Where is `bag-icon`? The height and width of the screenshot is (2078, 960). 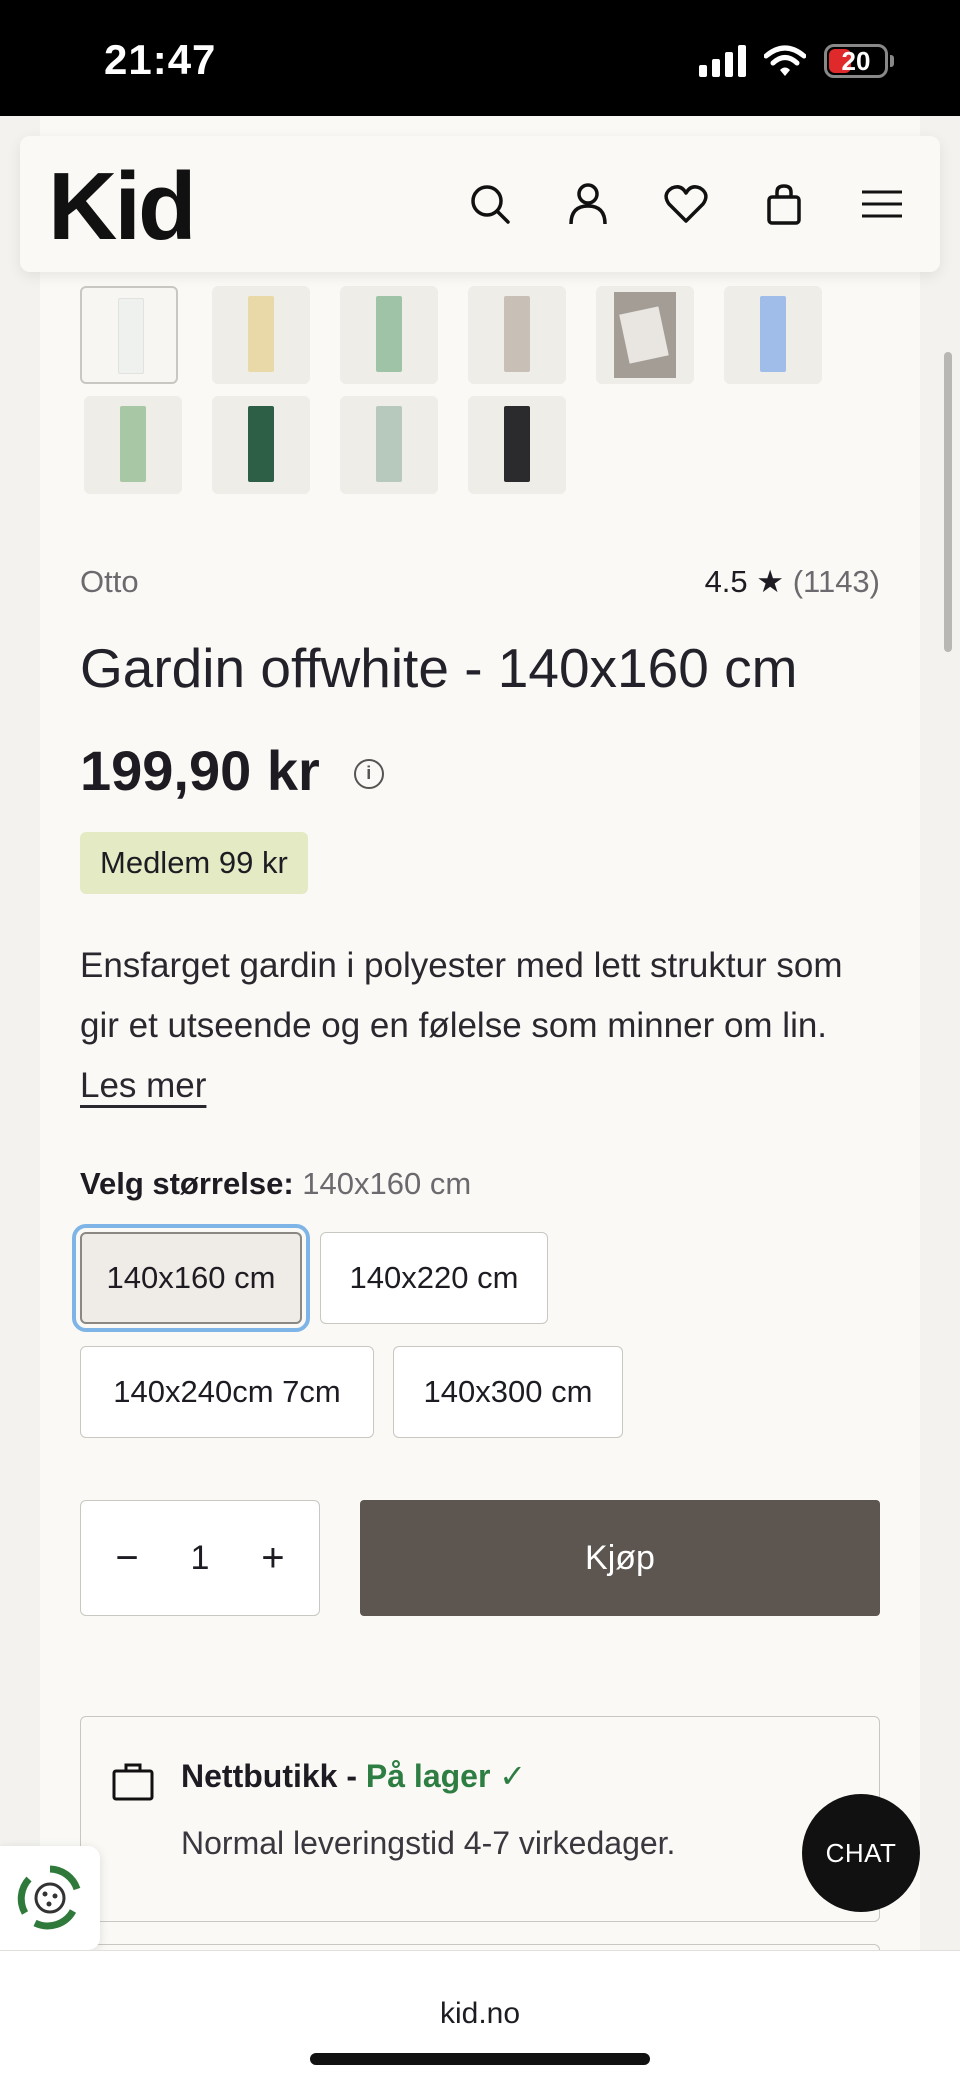
bag-icon is located at coordinates (784, 204).